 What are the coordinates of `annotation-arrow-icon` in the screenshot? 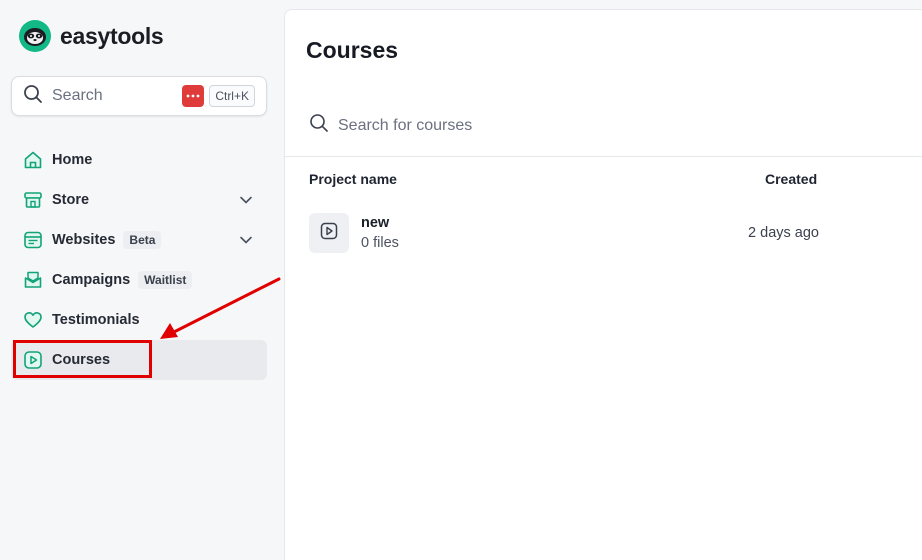 It's located at (220, 308).